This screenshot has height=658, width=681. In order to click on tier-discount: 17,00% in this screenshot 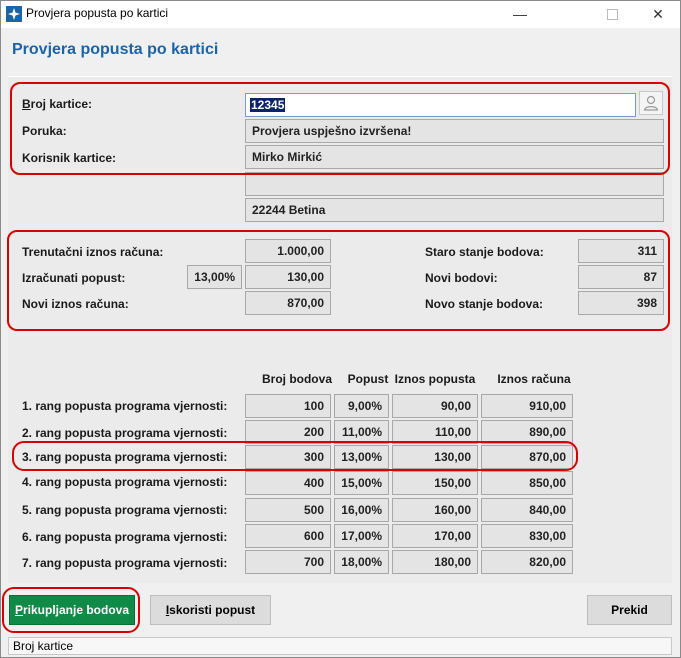, I will do `click(361, 536)`.